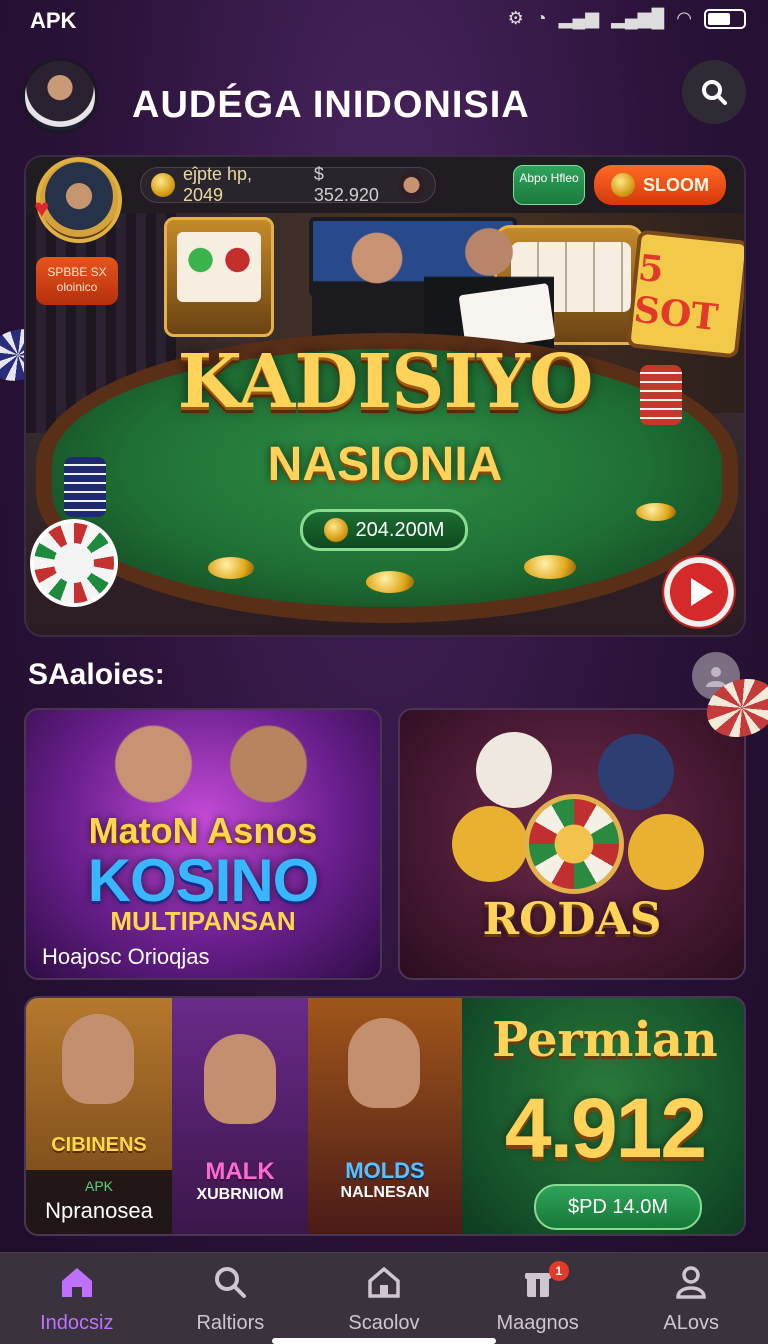 The height and width of the screenshot is (1344, 768). Describe the element at coordinates (538, 1298) in the screenshot. I see `nav-item-gifts: 1 Maagnos` at that location.